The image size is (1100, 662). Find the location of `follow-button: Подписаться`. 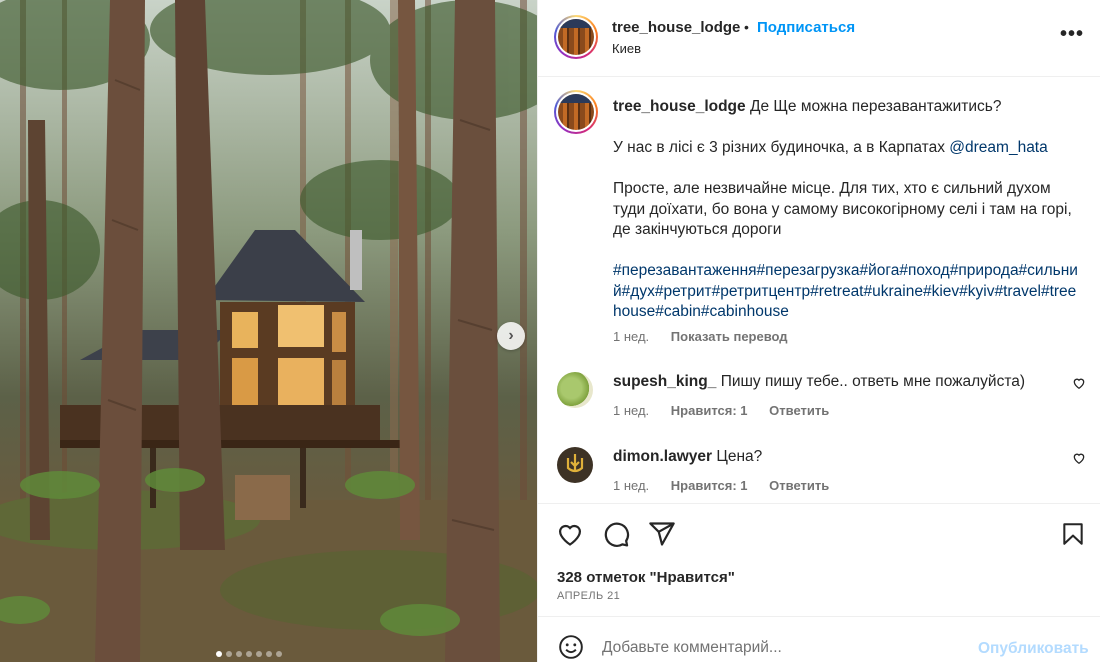

follow-button: Подписаться is located at coordinates (806, 27).